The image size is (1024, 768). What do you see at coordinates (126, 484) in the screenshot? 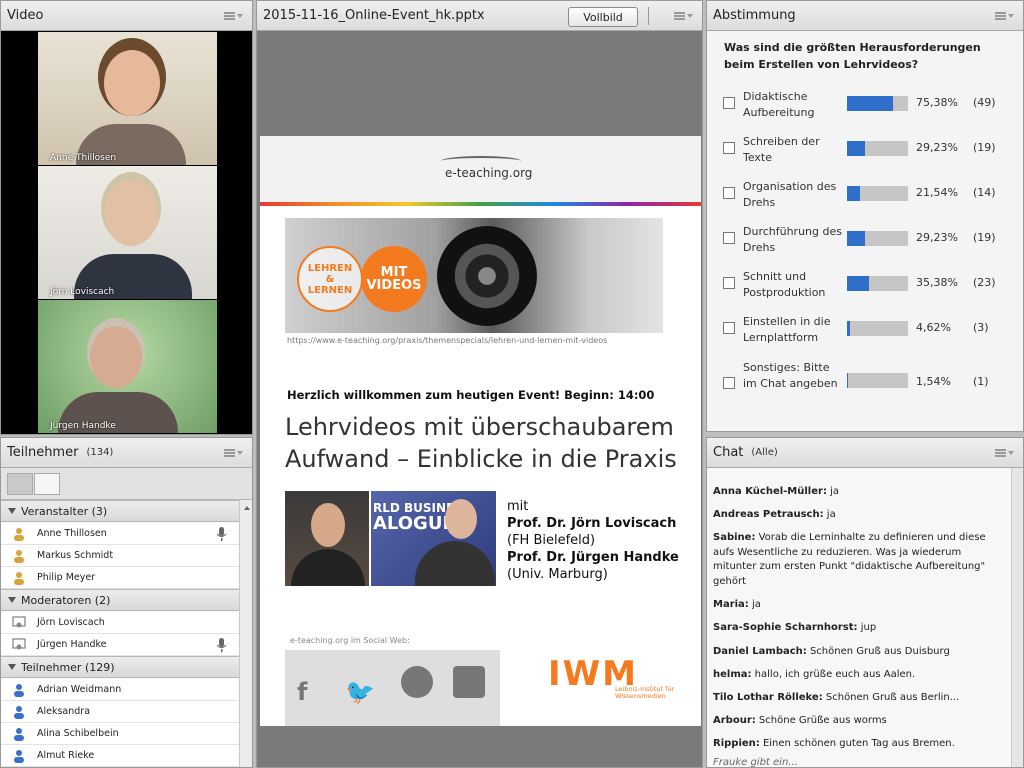
I see `attendee-toolbar` at bounding box center [126, 484].